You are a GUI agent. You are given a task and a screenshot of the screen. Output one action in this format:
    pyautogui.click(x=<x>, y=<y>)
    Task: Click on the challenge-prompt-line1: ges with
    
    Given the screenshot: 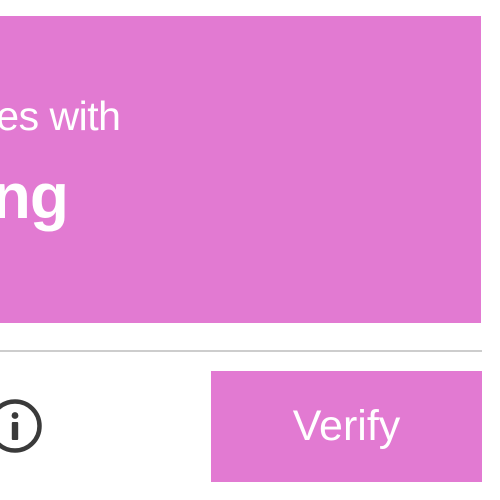 What is the action you would take?
    pyautogui.click(x=60, y=116)
    